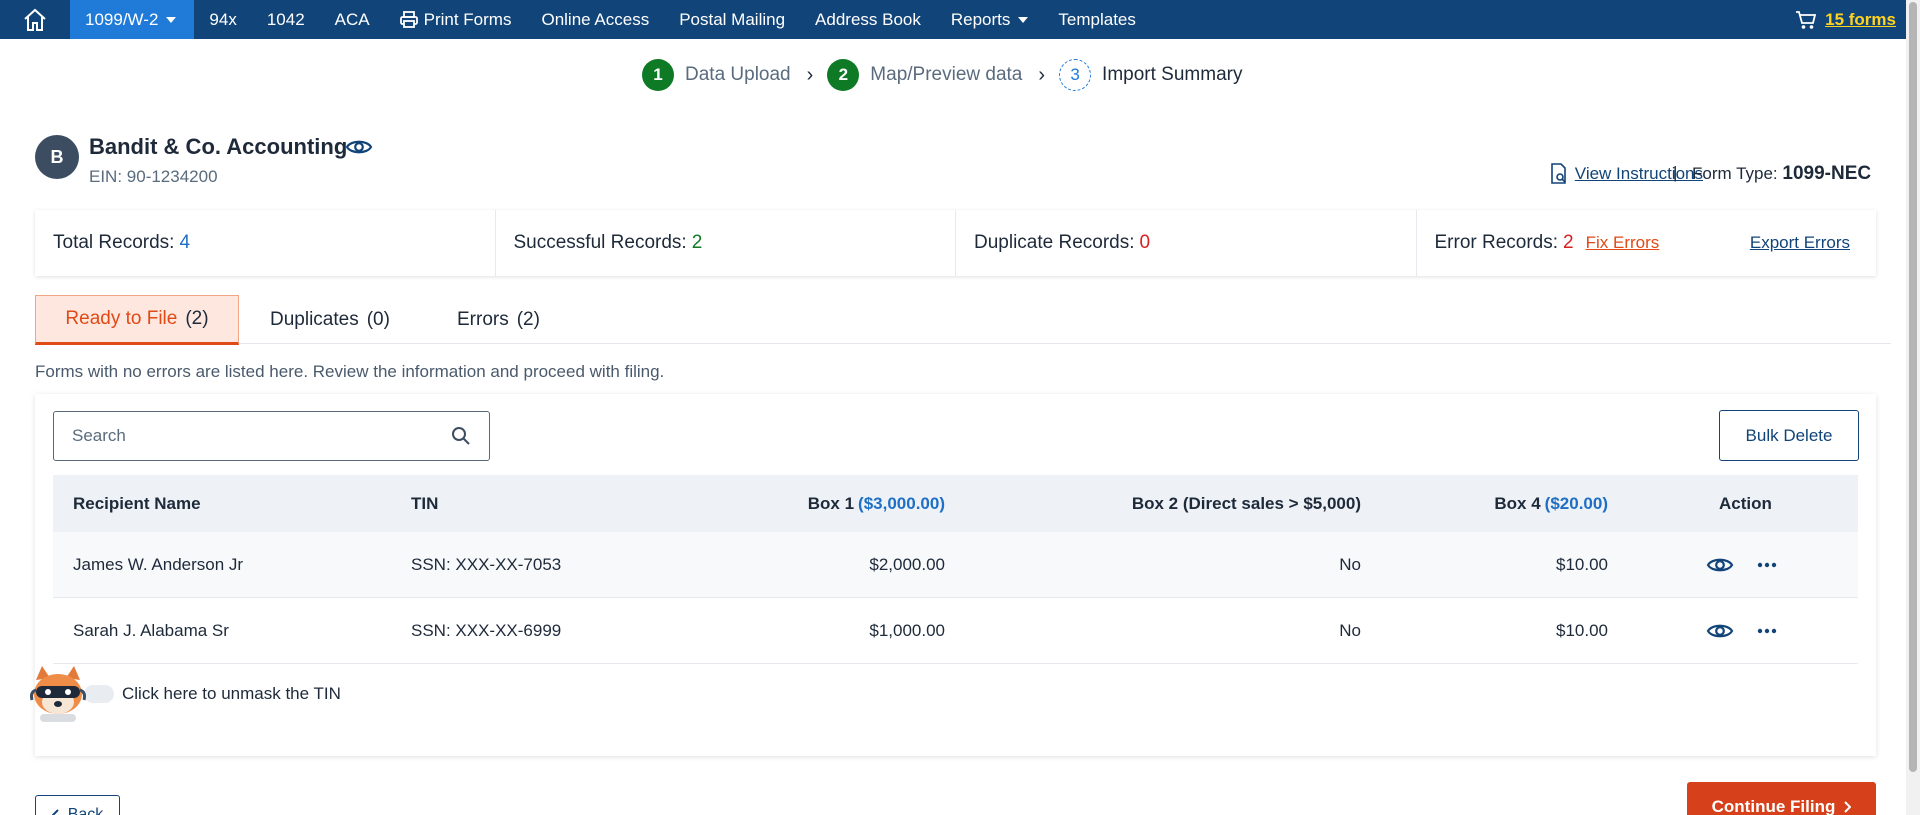 The width and height of the screenshot is (1920, 815). I want to click on home-button, so click(35, 19).